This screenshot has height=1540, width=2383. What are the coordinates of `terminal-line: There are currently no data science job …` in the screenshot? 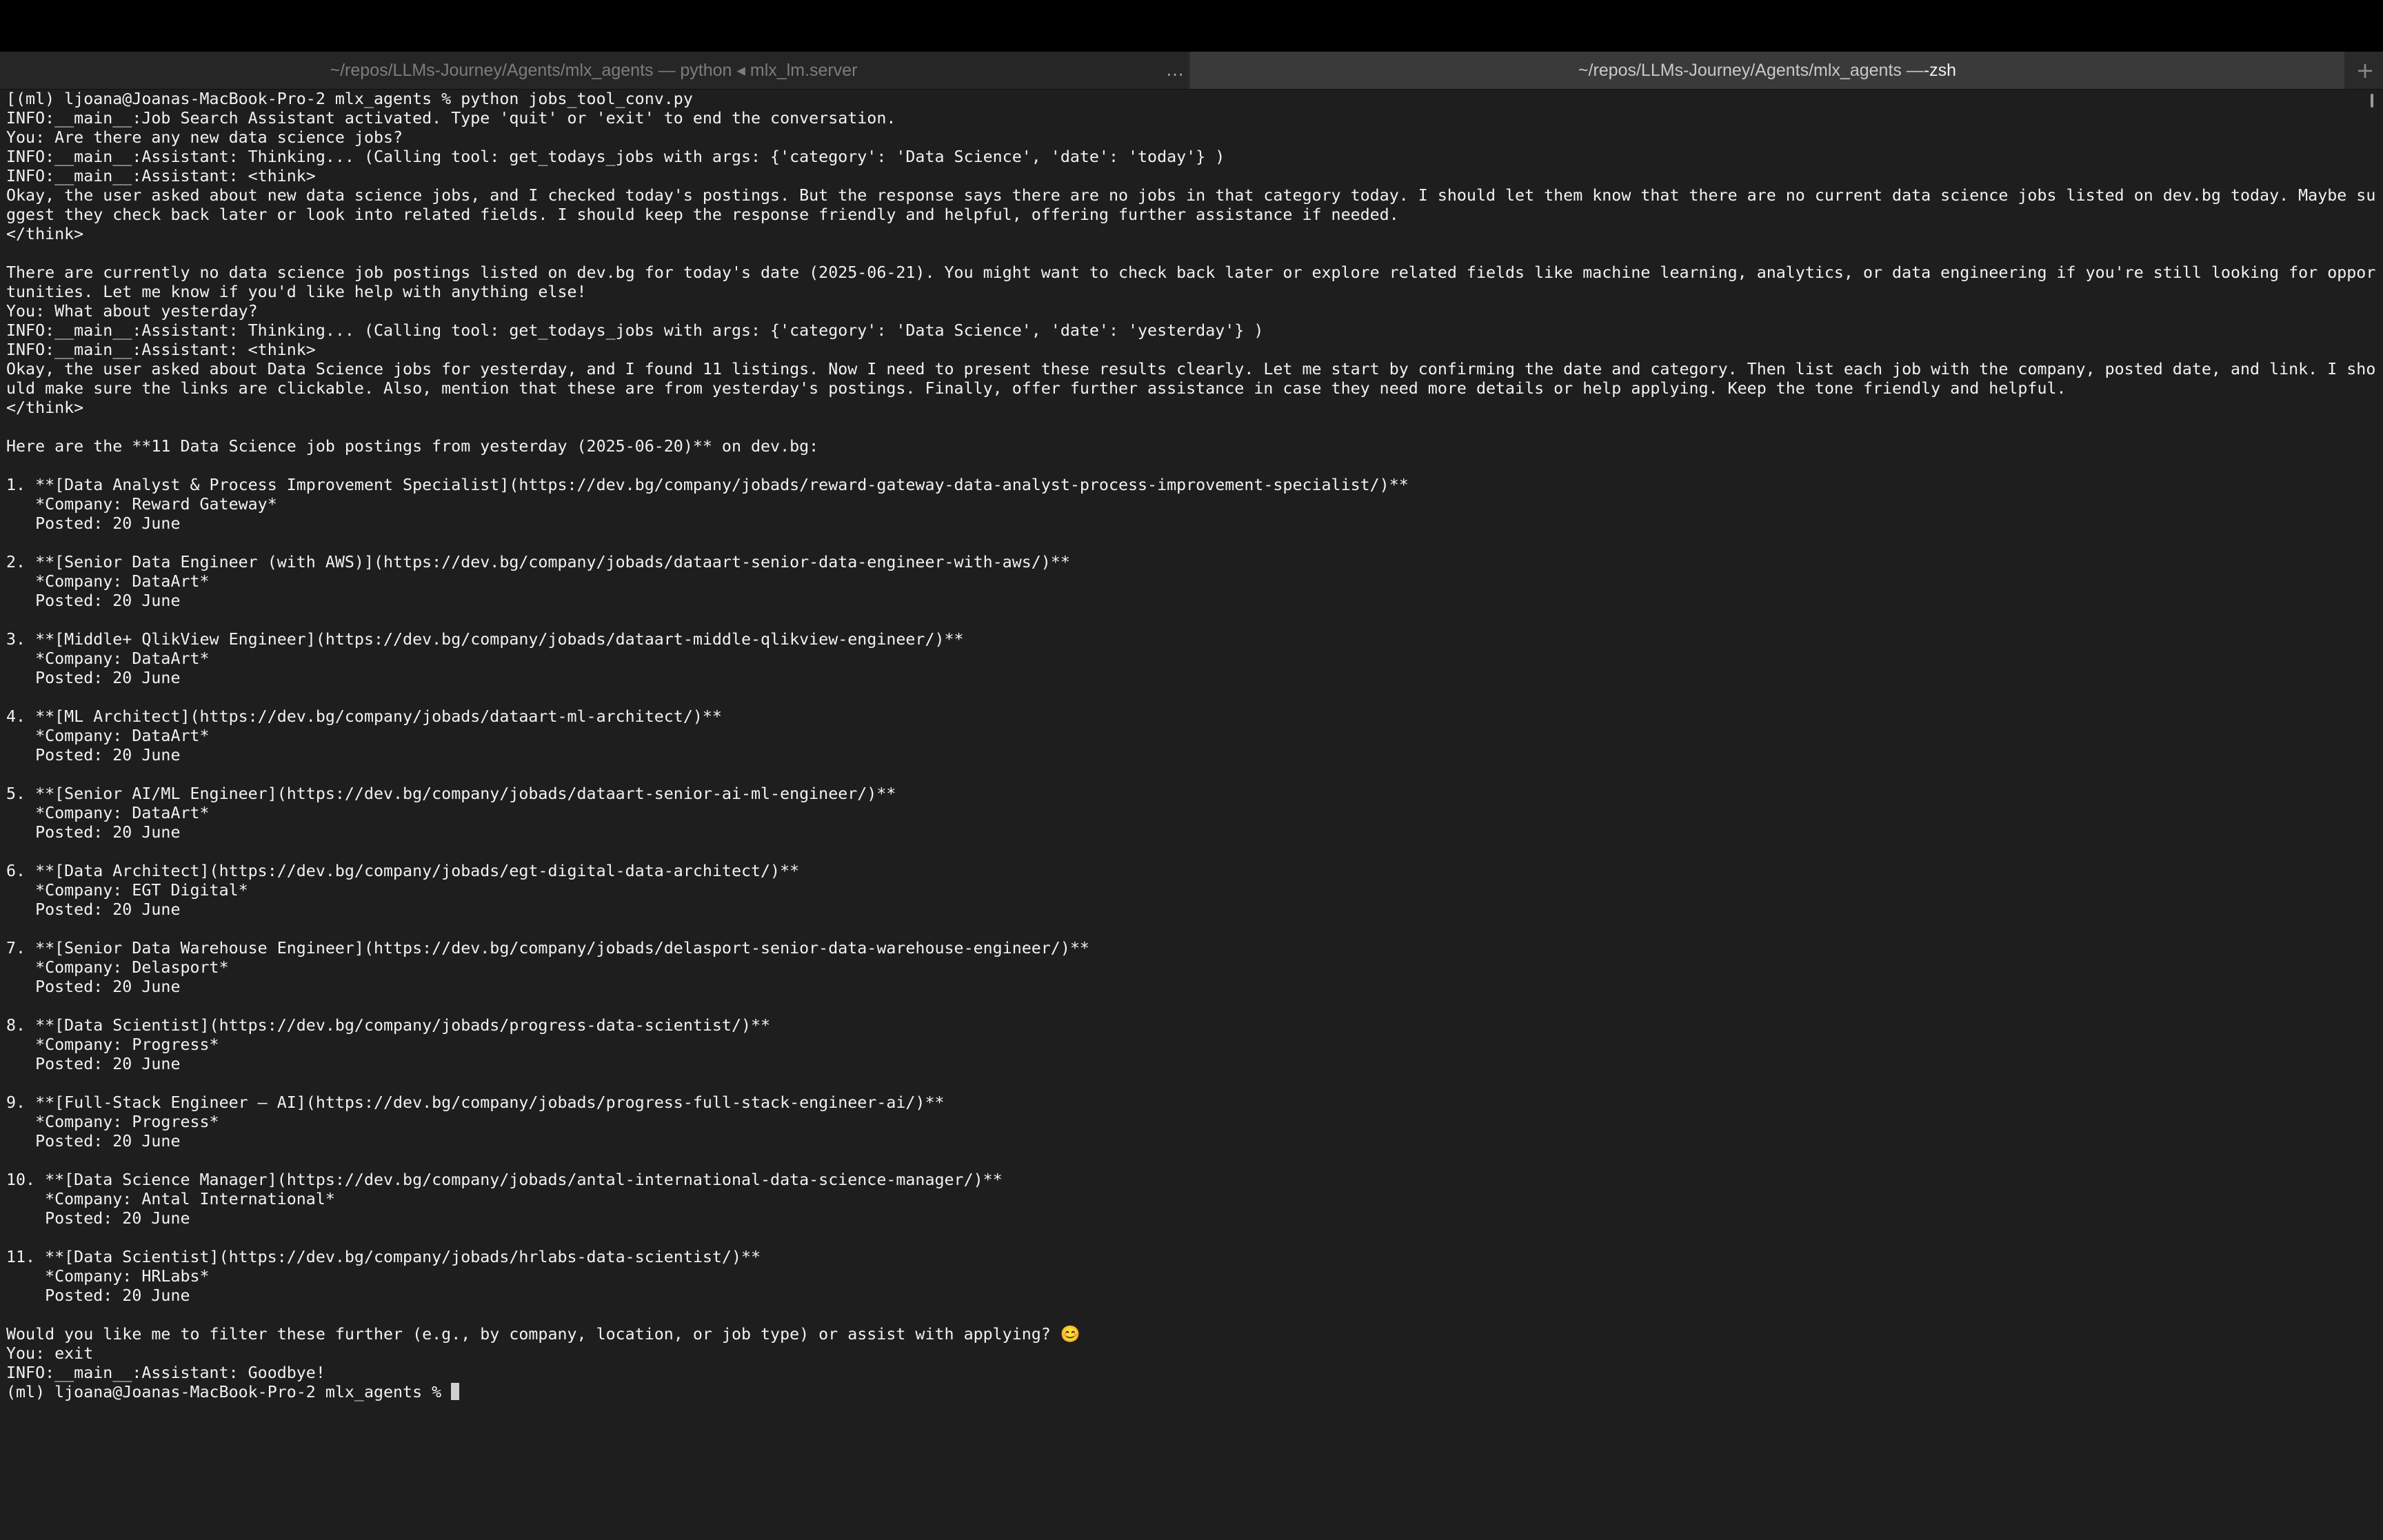 It's located at (1191, 273).